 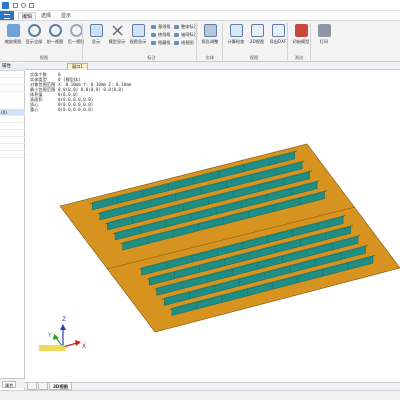 I want to click on view-tab-strip: 3D视图, so click(x=212, y=386).